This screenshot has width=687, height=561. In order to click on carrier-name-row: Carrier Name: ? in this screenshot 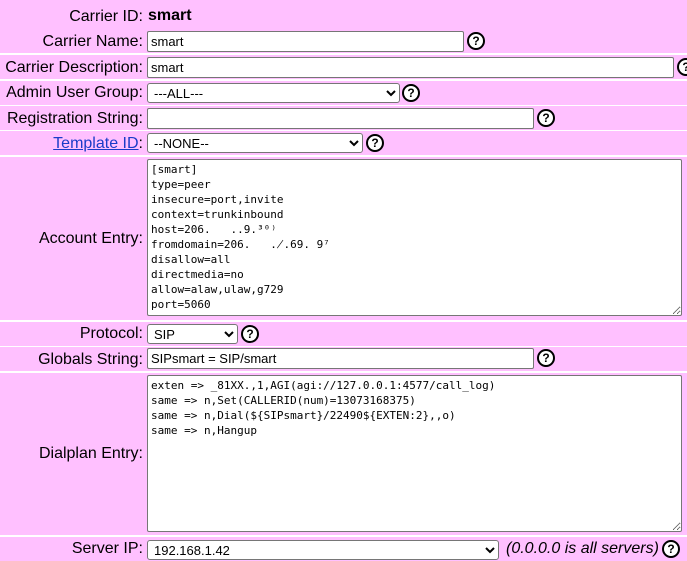, I will do `click(343, 41)`.